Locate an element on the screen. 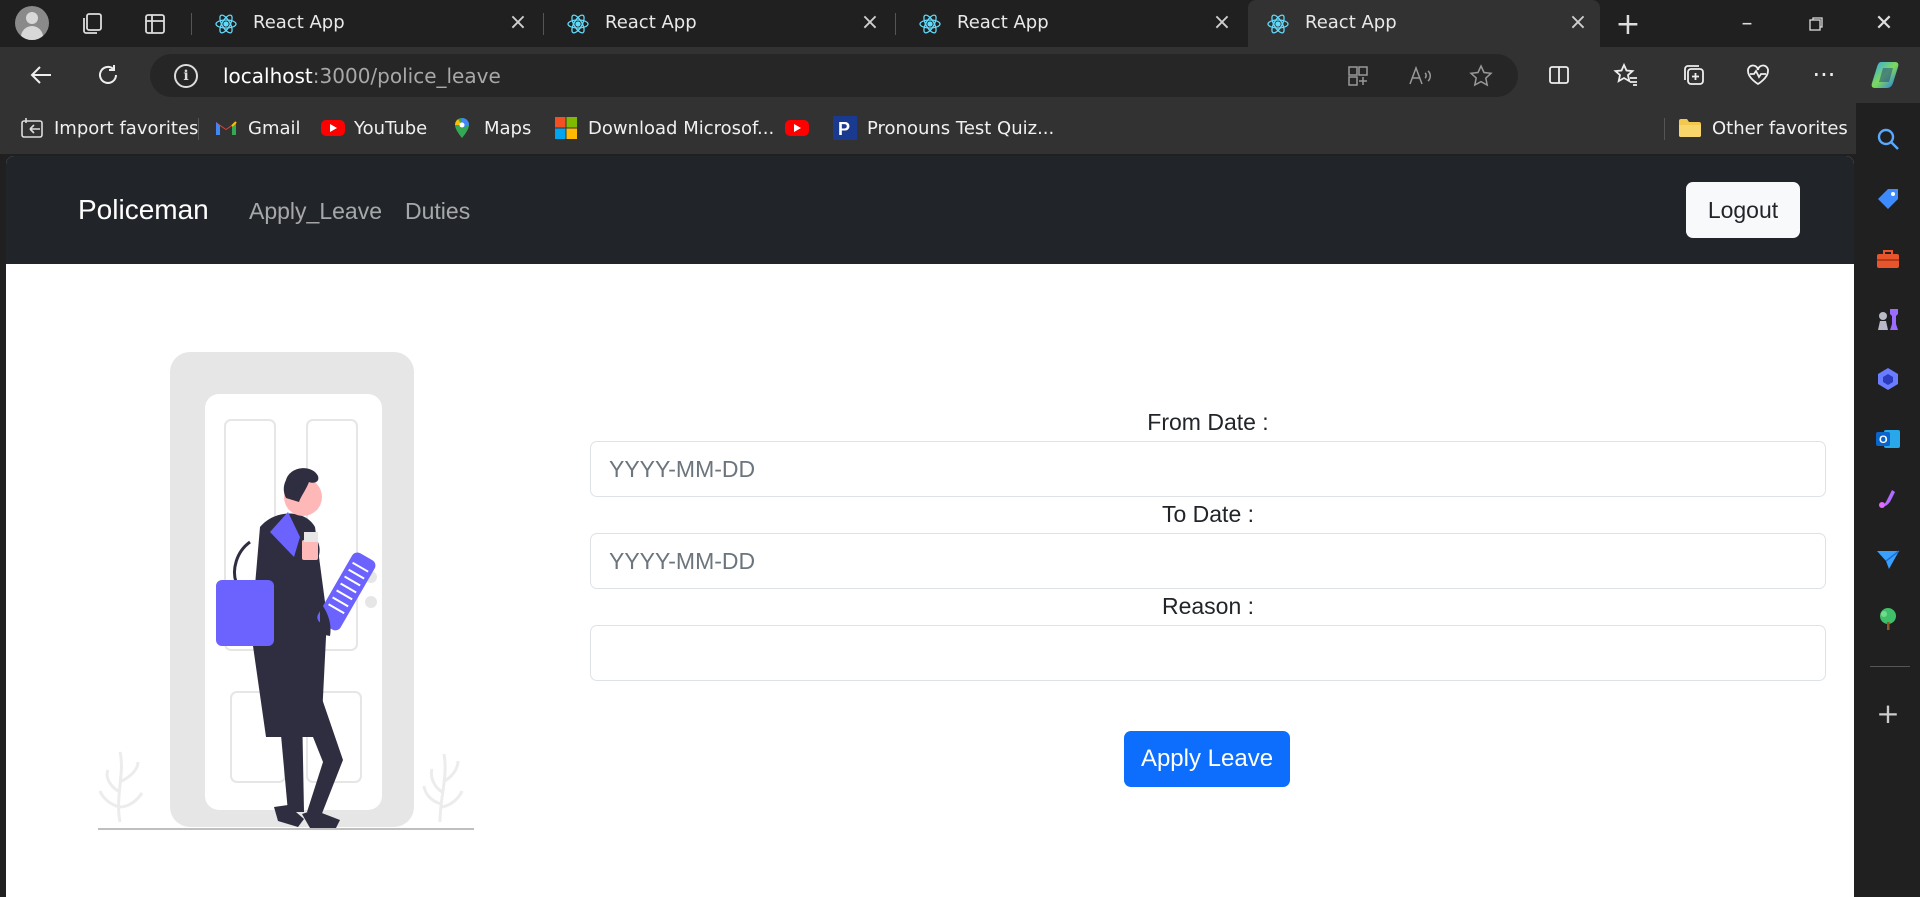  designer-icon is located at coordinates (1888, 499).